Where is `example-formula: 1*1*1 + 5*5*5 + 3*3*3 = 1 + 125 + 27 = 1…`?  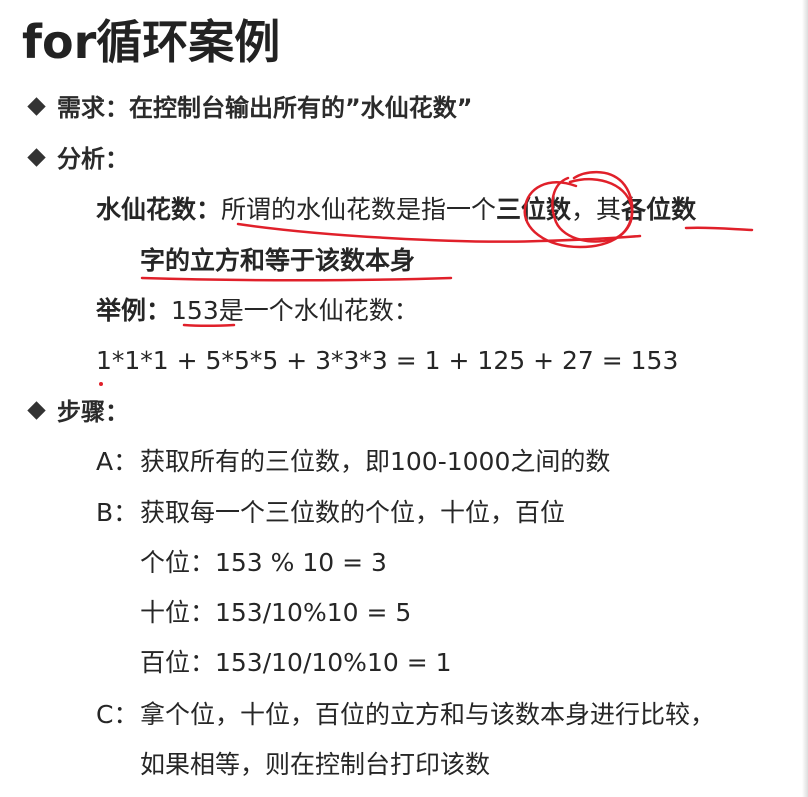
example-formula: 1*1*1 + 5*5*5 + 3*3*3 = 1 + 125 + 27 = 1… is located at coordinates (387, 360).